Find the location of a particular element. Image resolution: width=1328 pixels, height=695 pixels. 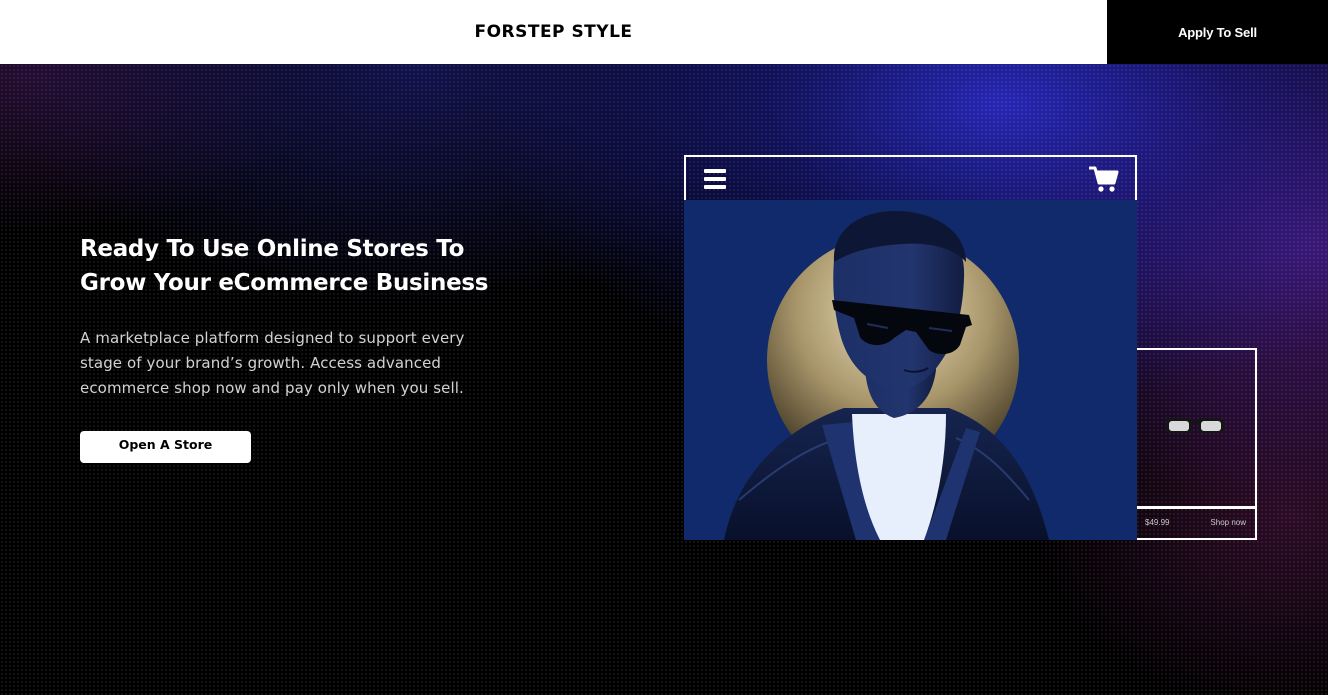

top-header: FORSTEP STYLE Apply To Sell is located at coordinates (664, 32).